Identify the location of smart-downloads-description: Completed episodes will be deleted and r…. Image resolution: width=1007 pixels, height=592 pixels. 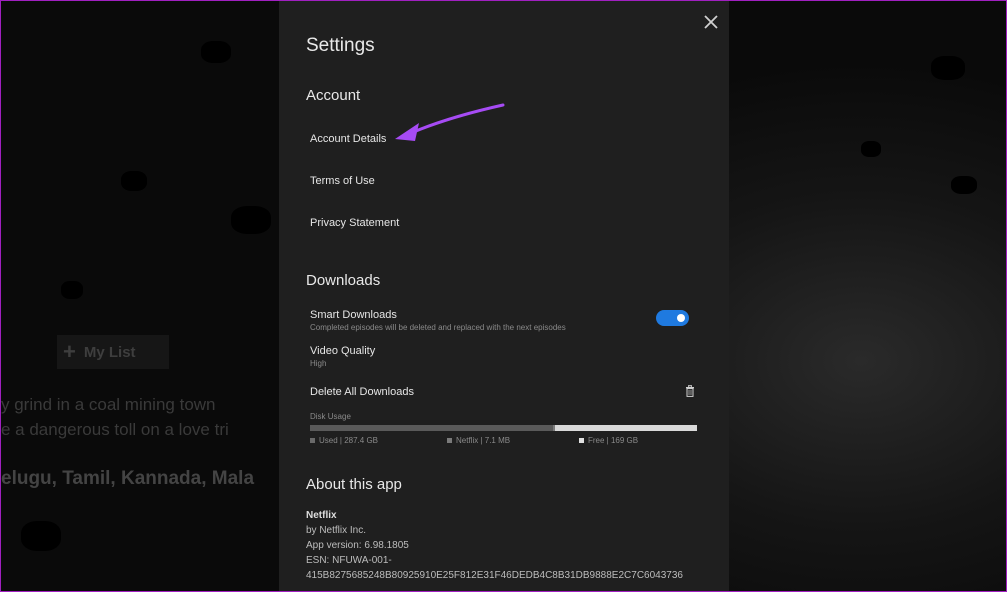
(438, 327).